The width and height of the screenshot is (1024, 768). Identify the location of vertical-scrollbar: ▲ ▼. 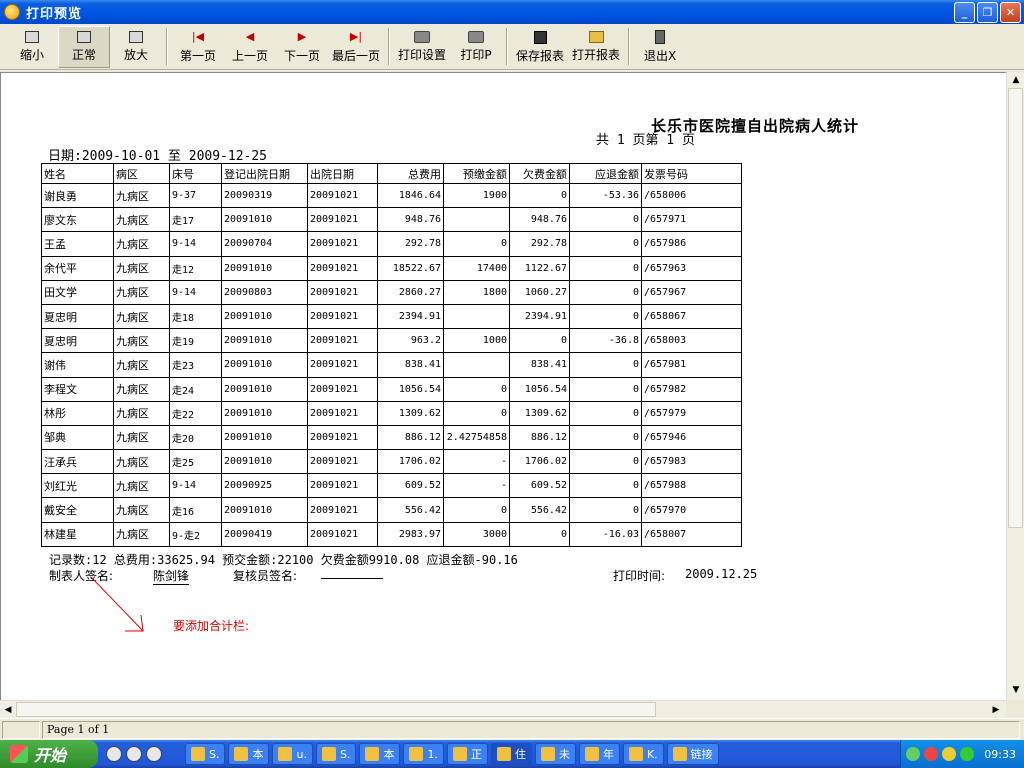
(1015, 386).